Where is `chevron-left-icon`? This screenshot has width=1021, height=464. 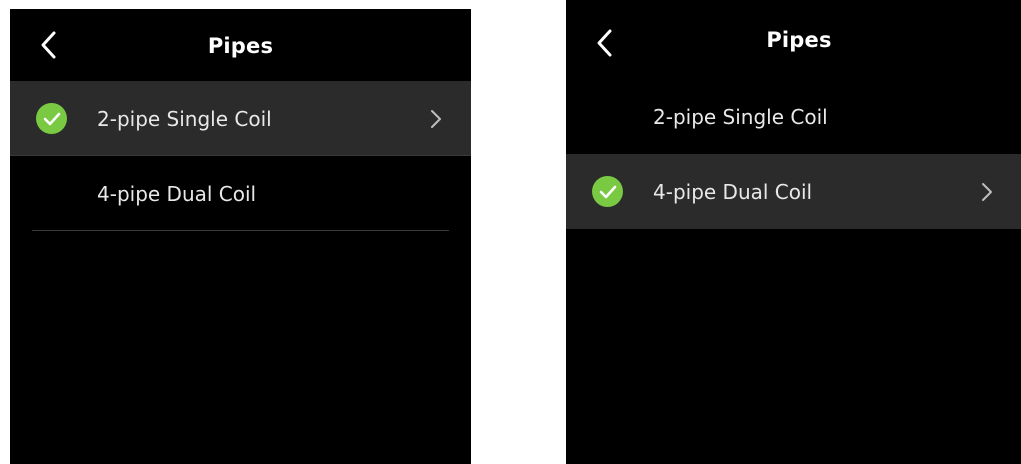 chevron-left-icon is located at coordinates (48, 45).